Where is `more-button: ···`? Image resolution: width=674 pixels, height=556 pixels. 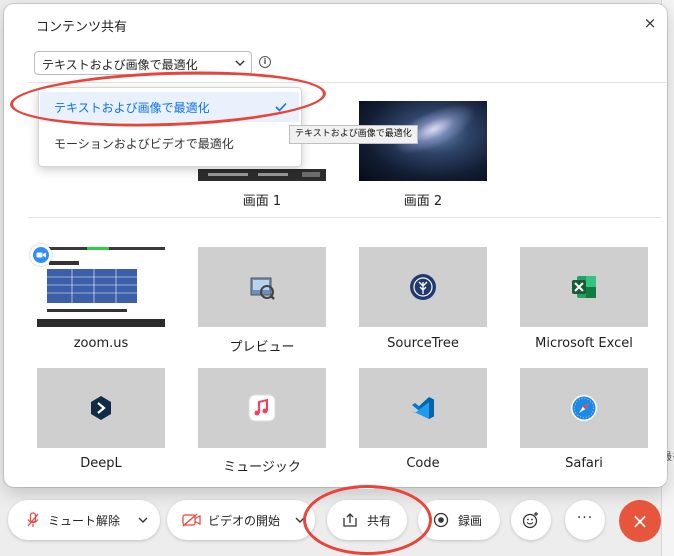
more-button: ··· is located at coordinates (585, 520).